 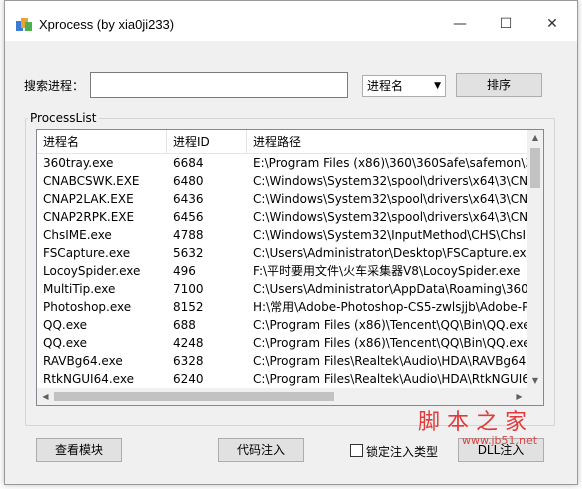 I want to click on process-id-cell: 7100, so click(x=188, y=289).